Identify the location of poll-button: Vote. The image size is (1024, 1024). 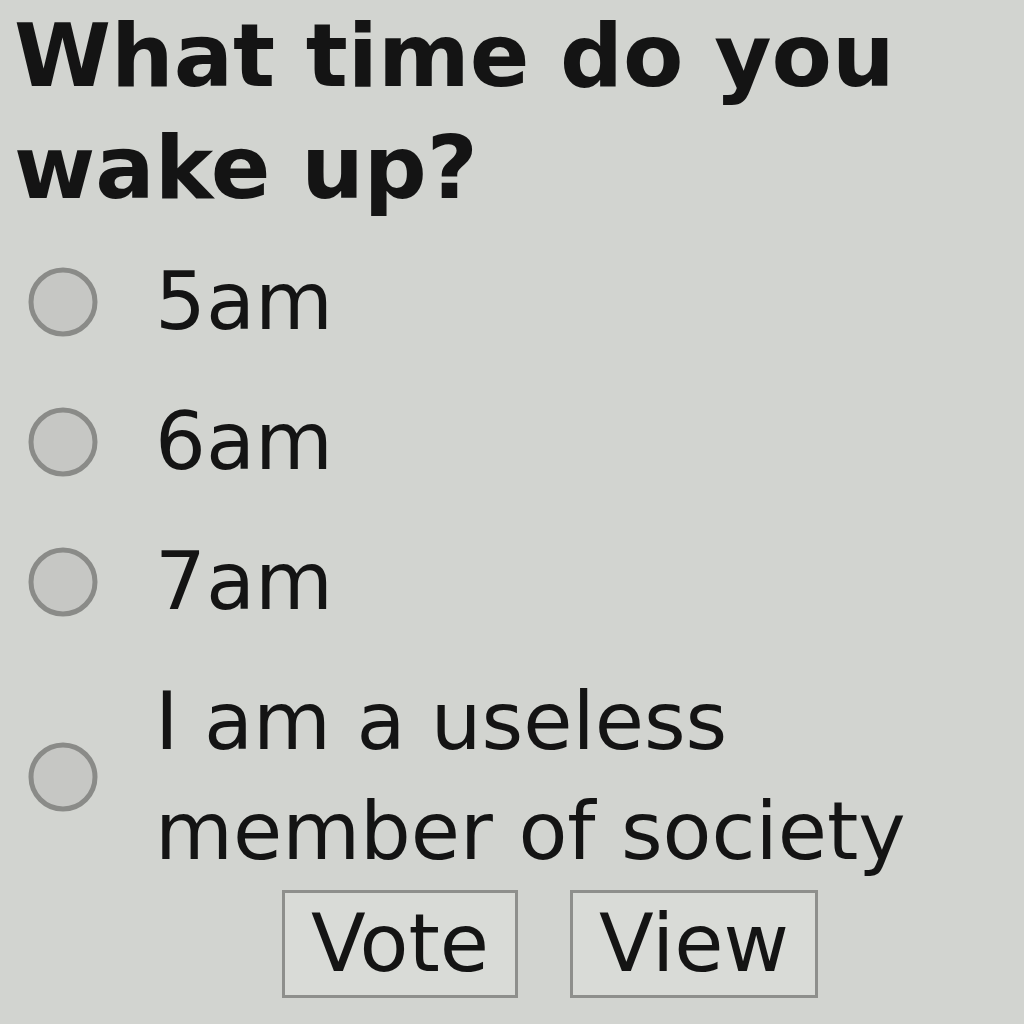
(400, 944).